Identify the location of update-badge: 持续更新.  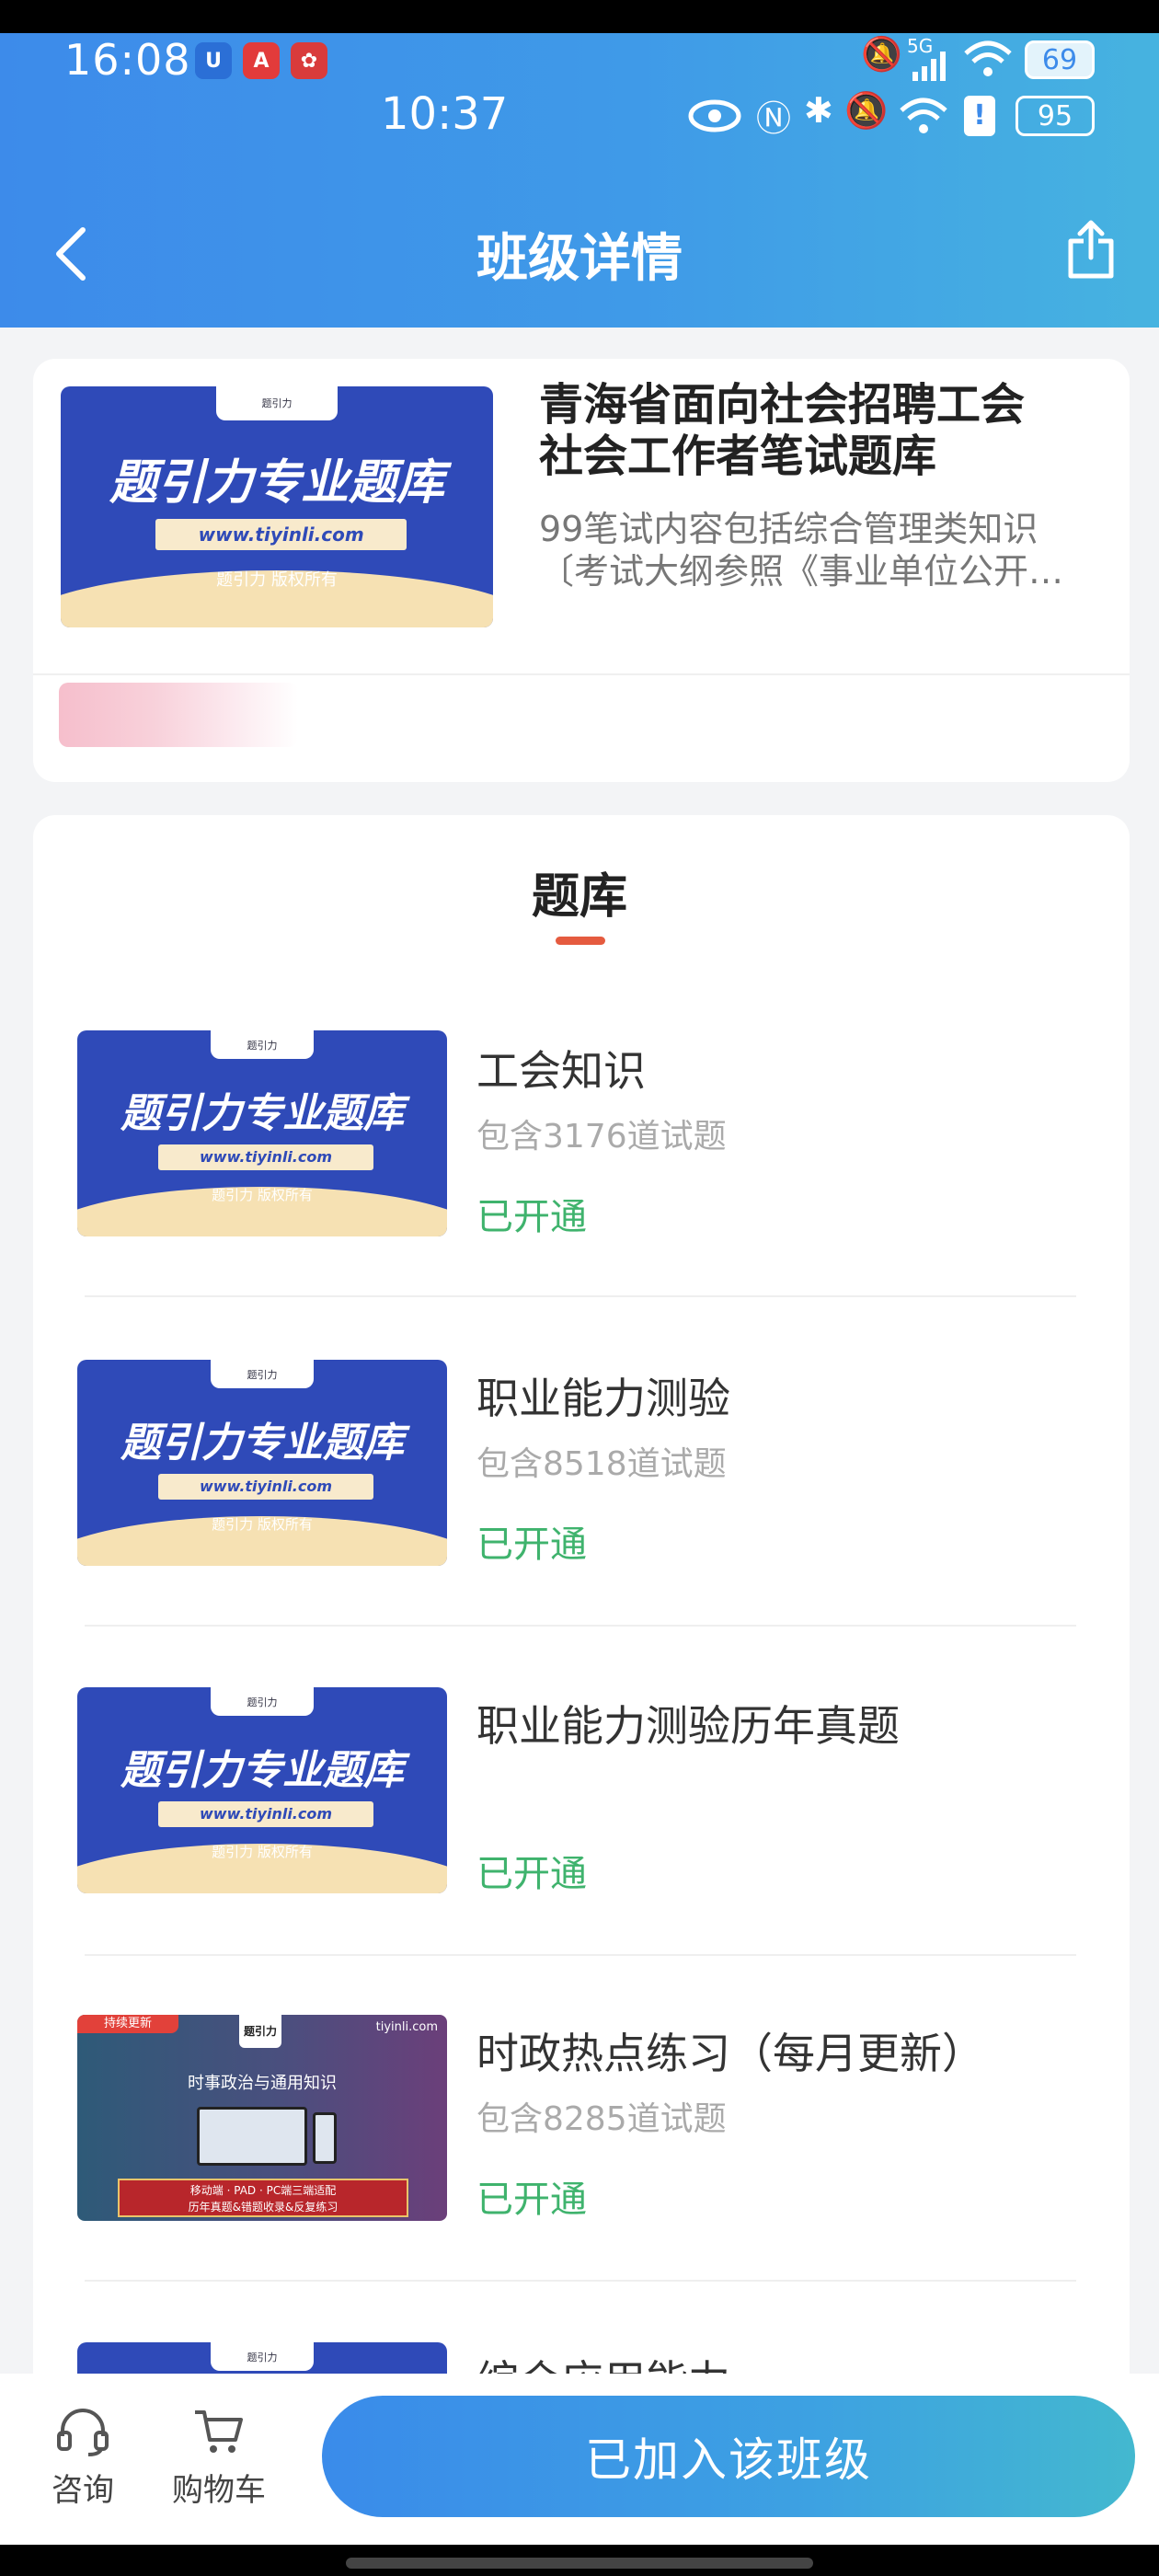
(127, 2024).